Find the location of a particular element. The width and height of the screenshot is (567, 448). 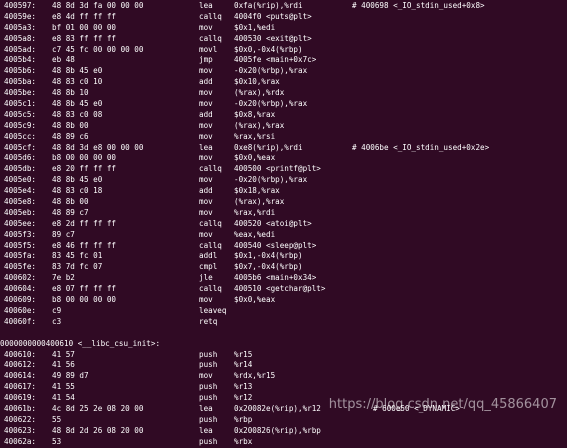

machine-code-bytes: c3 is located at coordinates (57, 321).